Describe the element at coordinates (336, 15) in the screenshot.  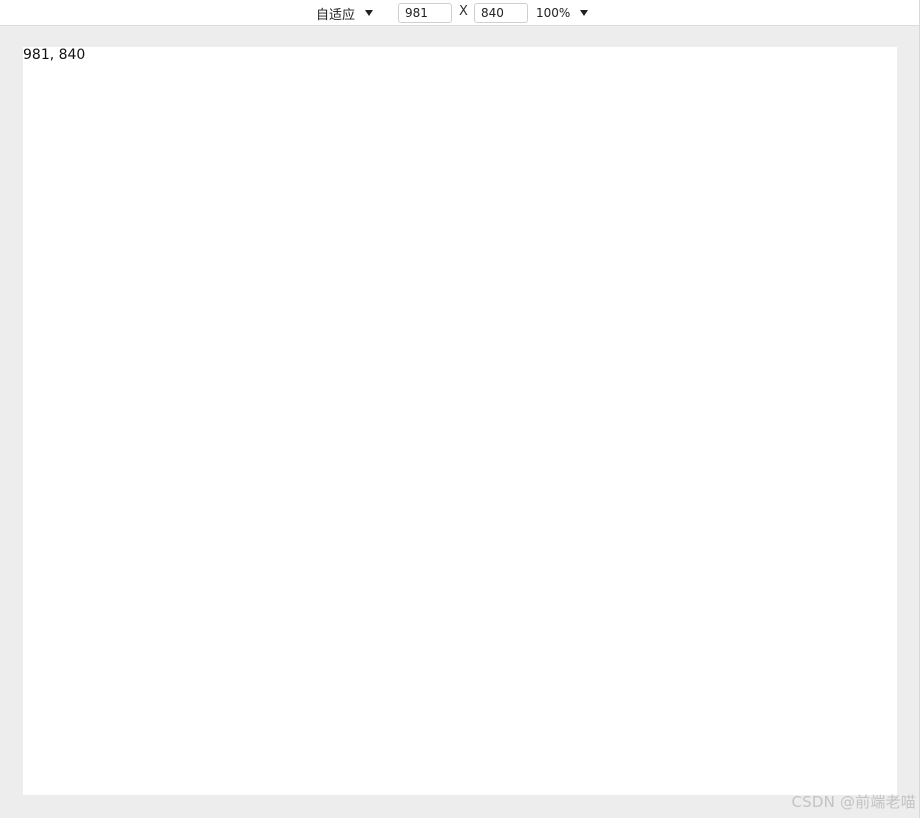
I see `device-mode-label: 自适应` at that location.